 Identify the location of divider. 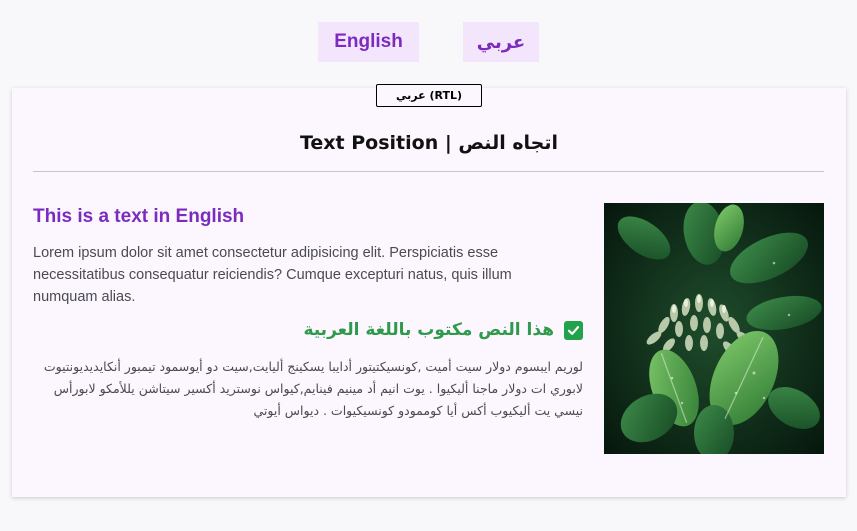
(428, 171).